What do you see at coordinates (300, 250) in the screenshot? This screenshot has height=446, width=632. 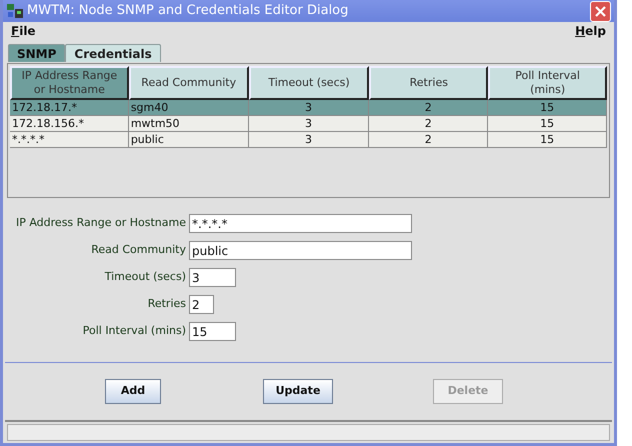 I see `input-field: public` at bounding box center [300, 250].